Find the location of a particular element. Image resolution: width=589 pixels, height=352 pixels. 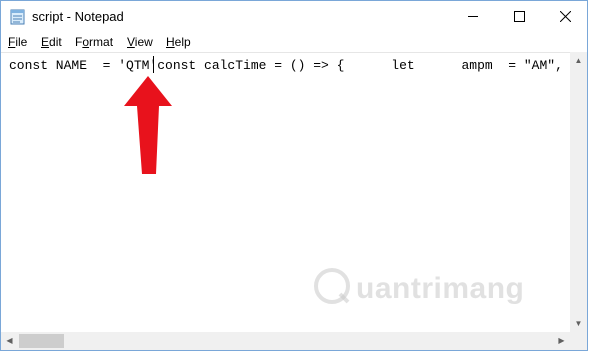

maximize-icon is located at coordinates (519, 16).